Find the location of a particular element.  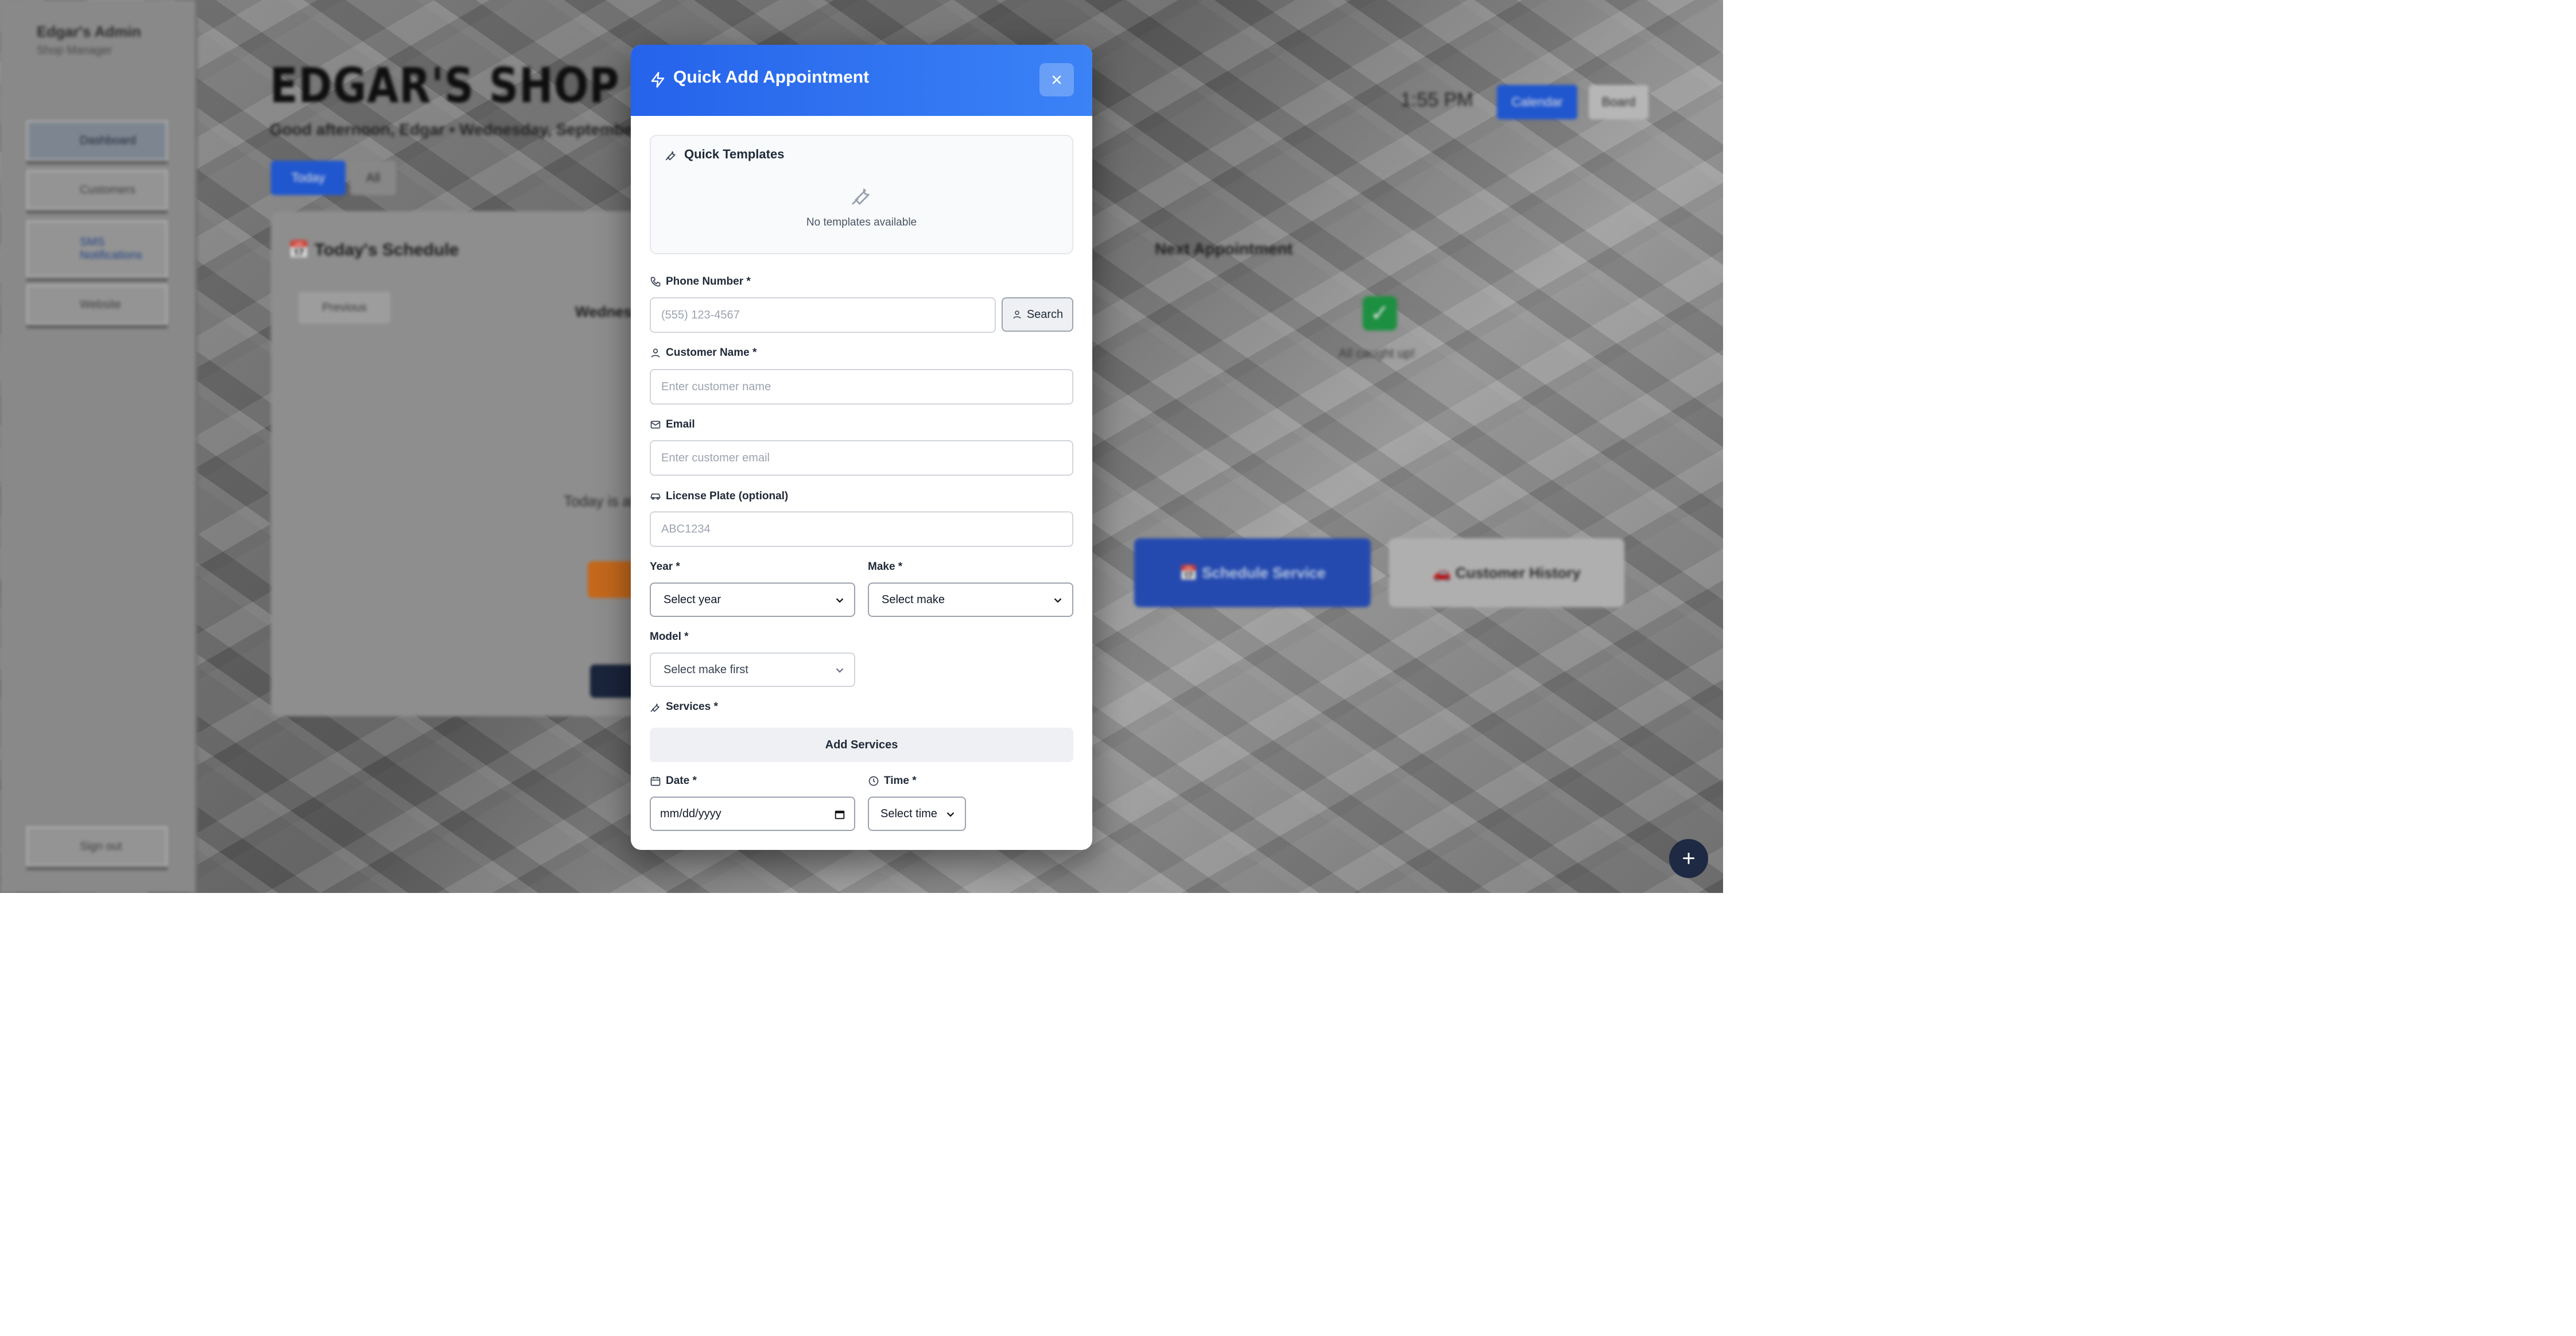

email-input: Enter customer email is located at coordinates (861, 458).